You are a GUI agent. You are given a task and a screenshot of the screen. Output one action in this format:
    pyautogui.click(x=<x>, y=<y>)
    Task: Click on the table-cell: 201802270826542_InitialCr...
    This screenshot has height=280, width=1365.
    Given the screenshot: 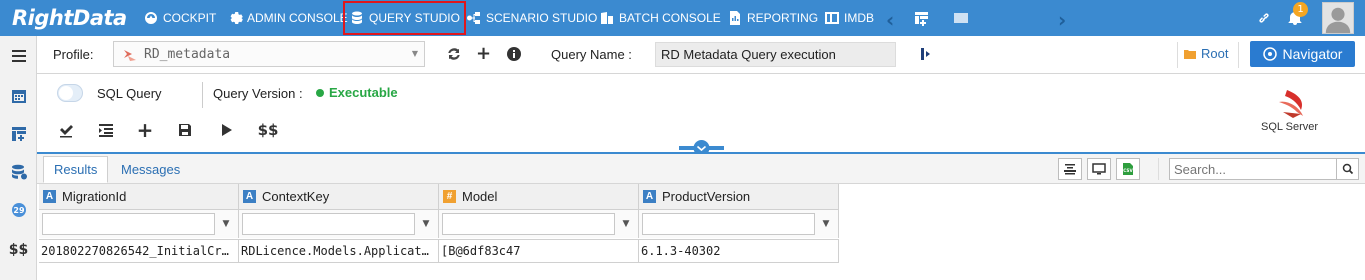 What is the action you would take?
    pyautogui.click(x=139, y=251)
    